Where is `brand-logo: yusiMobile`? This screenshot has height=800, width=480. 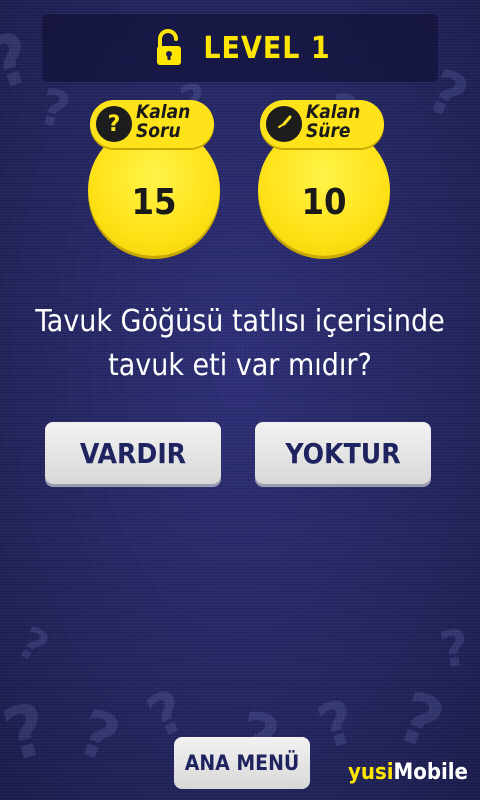 brand-logo: yusiMobile is located at coordinates (408, 772).